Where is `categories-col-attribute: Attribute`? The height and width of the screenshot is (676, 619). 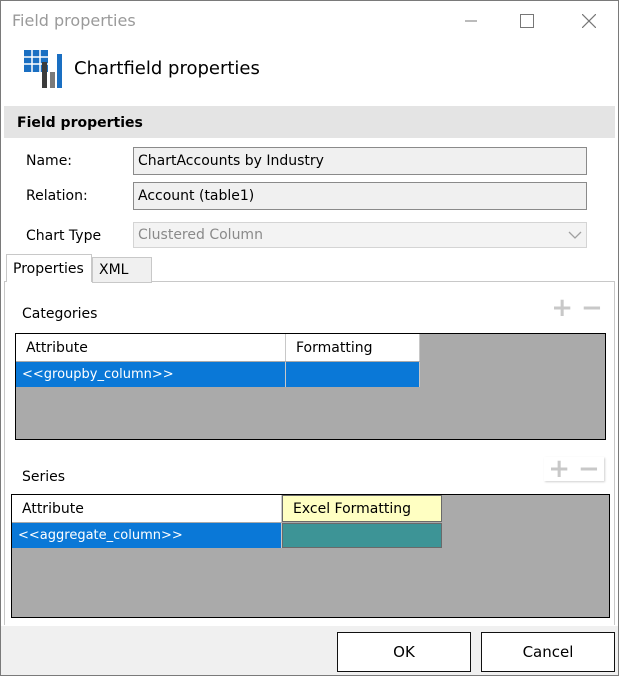 categories-col-attribute: Attribute is located at coordinates (151, 347).